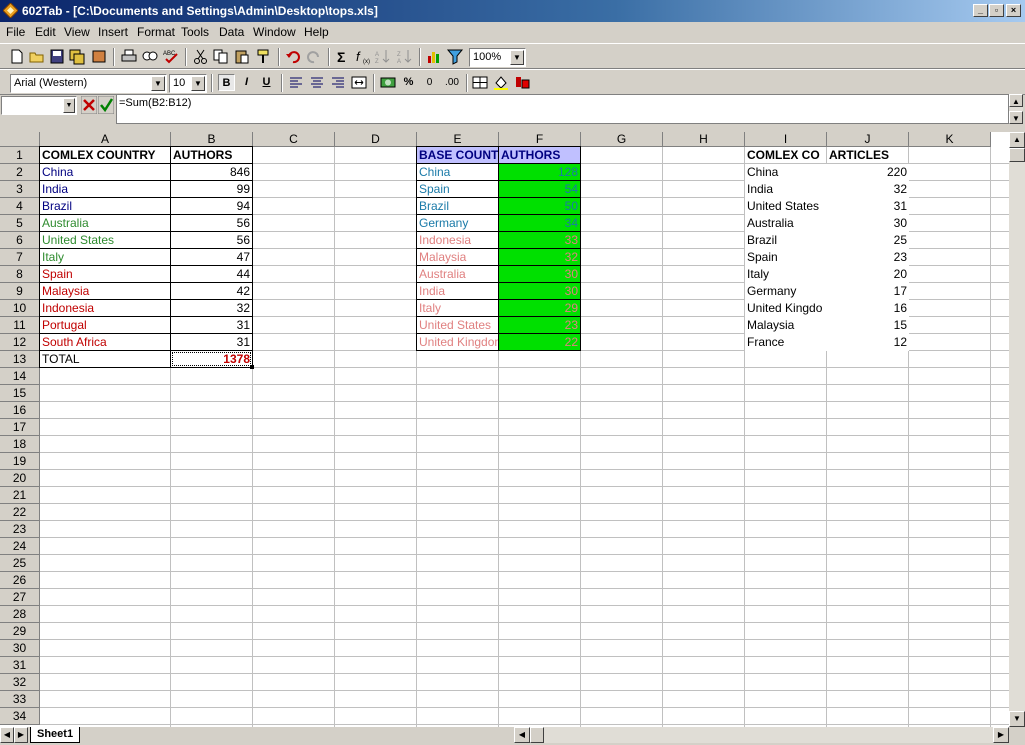 This screenshot has width=1025, height=745. What do you see at coordinates (20, 155) in the screenshot?
I see `row-header: 1` at bounding box center [20, 155].